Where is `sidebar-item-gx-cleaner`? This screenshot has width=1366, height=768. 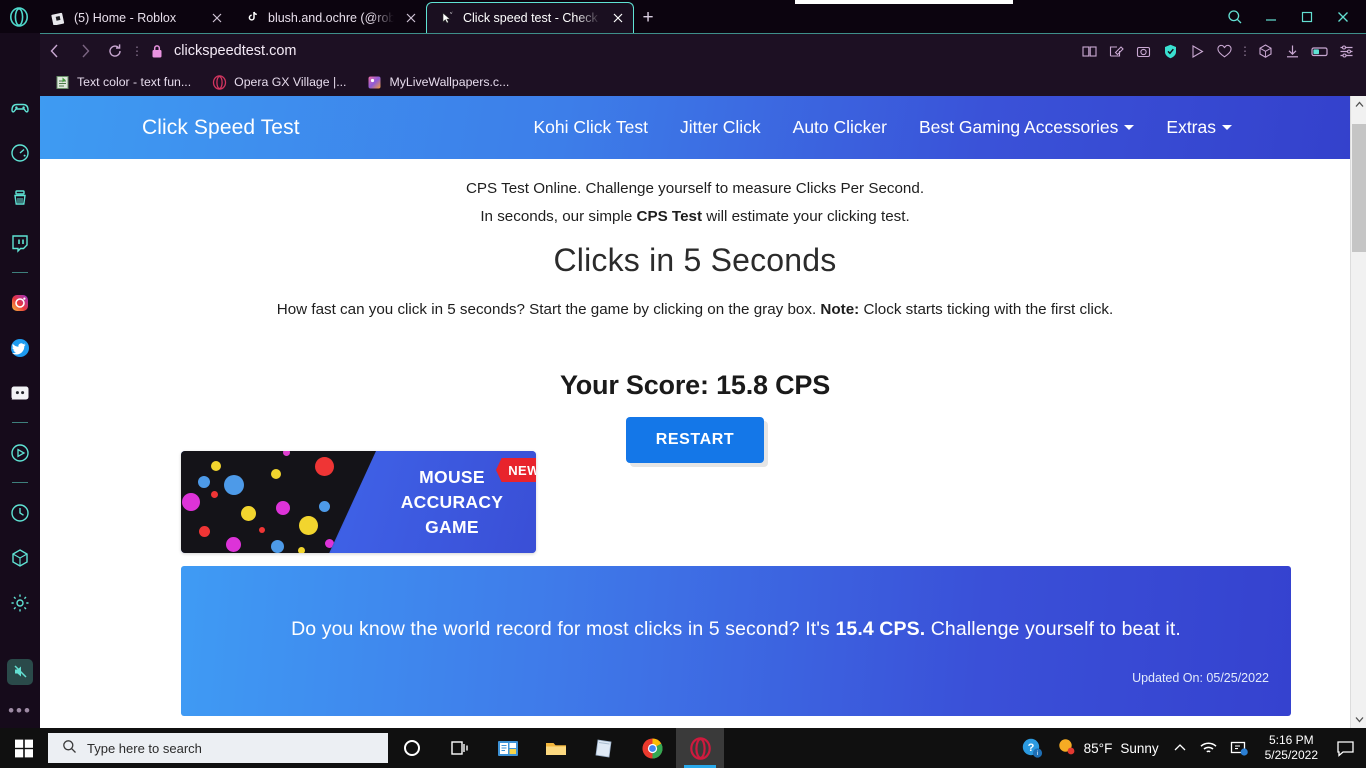 sidebar-item-gx-cleaner is located at coordinates (20, 197).